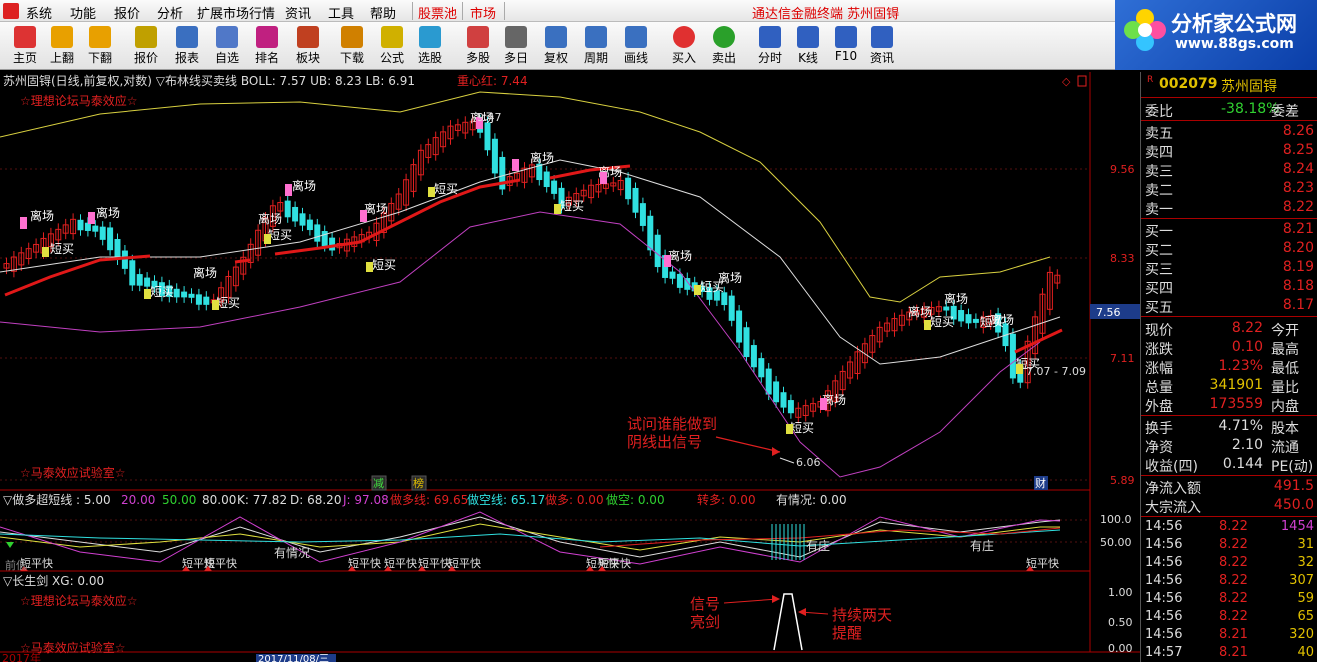  Describe the element at coordinates (882, 46) in the screenshot. I see `toolbar-news-button: 资讯` at that location.